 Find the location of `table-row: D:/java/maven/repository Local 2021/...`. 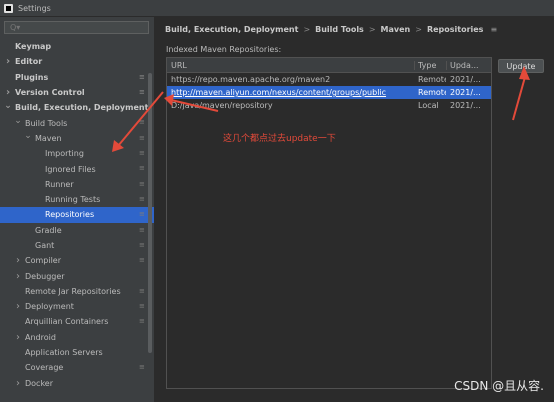

table-row: D:/java/maven/repository Local 2021/... is located at coordinates (329, 105).